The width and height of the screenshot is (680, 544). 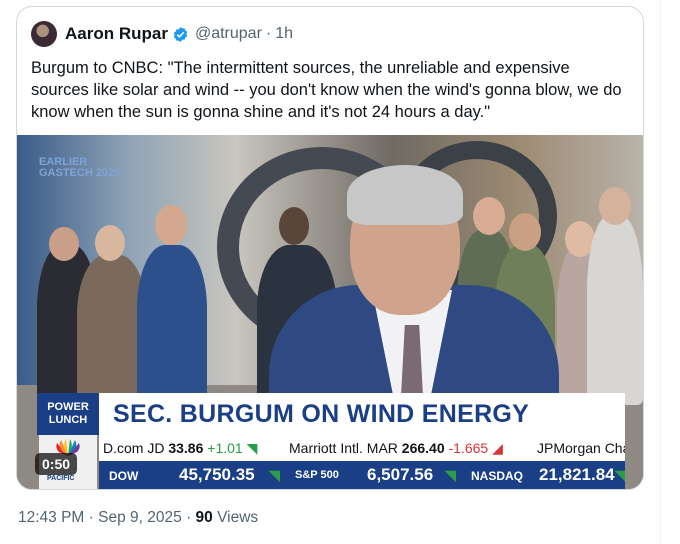 I want to click on index-value: 6,507.56, so click(x=400, y=474).